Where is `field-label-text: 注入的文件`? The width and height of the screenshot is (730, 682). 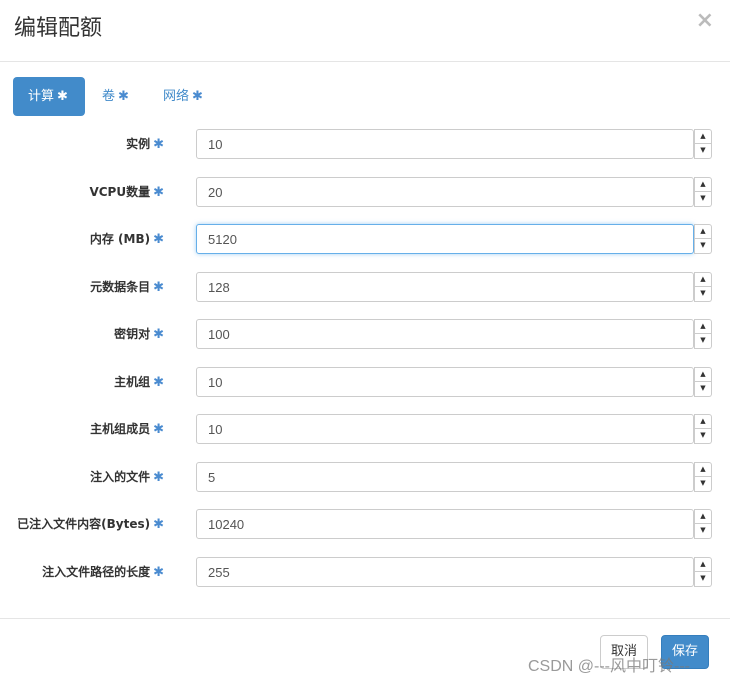
field-label-text: 注入的文件 is located at coordinates (120, 477).